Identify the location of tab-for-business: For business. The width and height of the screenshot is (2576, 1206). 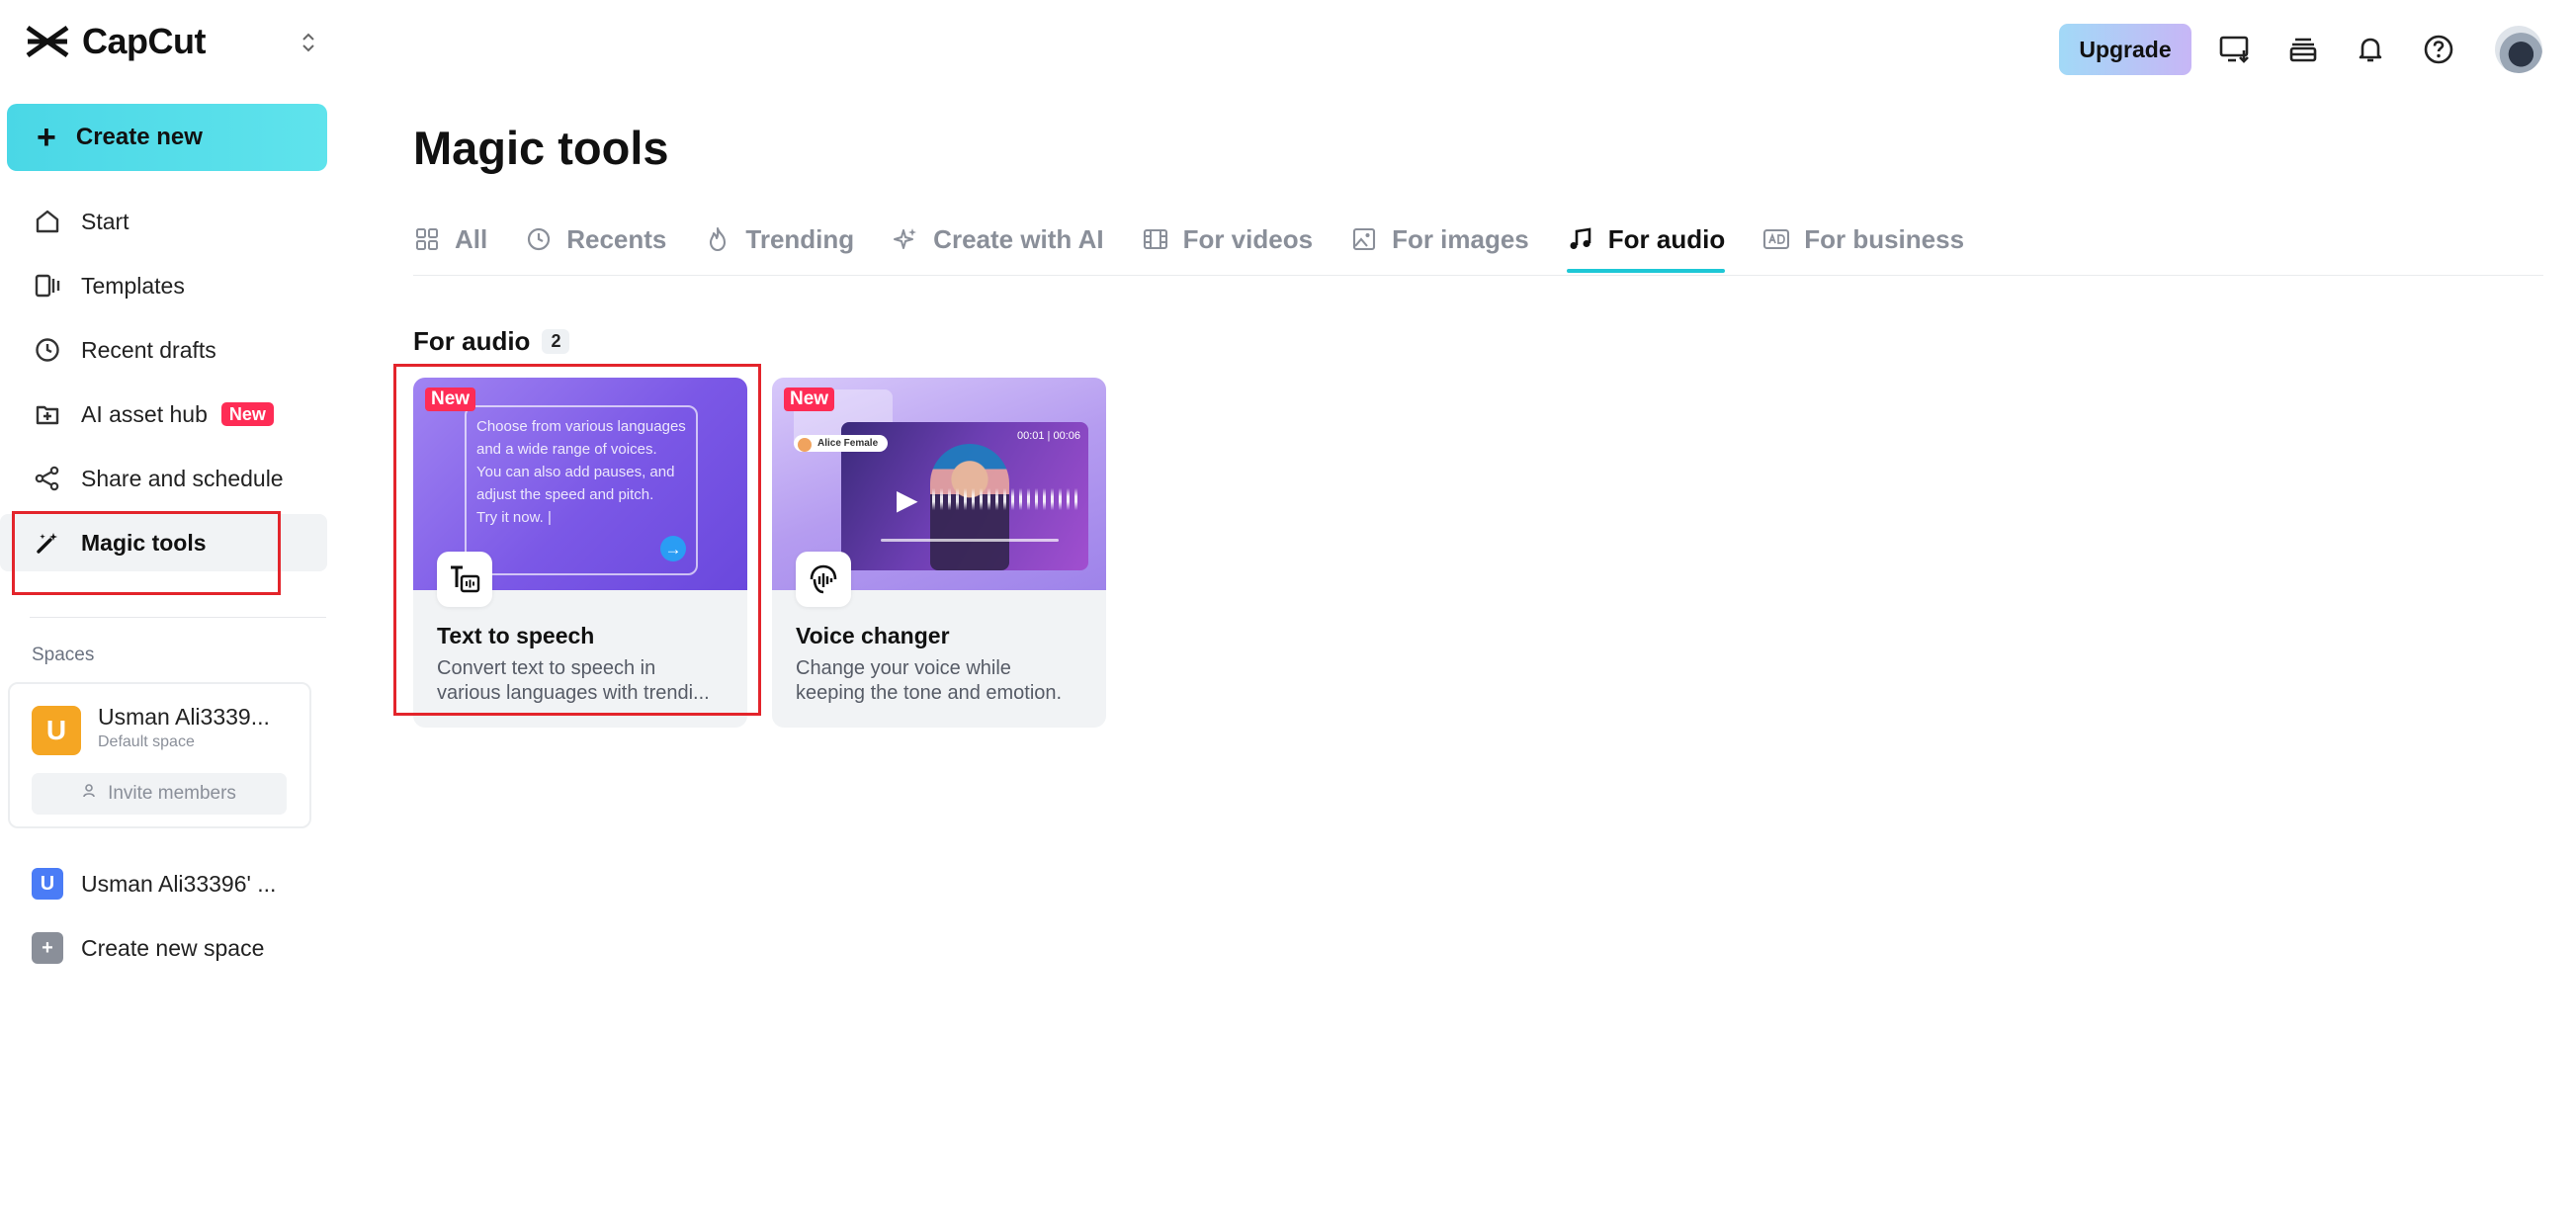
(1863, 239).